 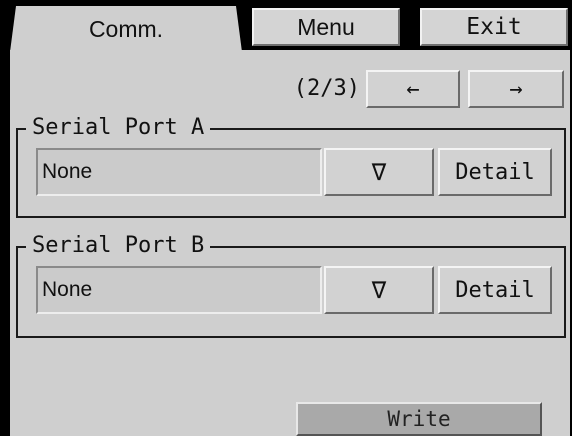 I want to click on serial-port-b-dropdown-button: ∇, so click(x=379, y=290).